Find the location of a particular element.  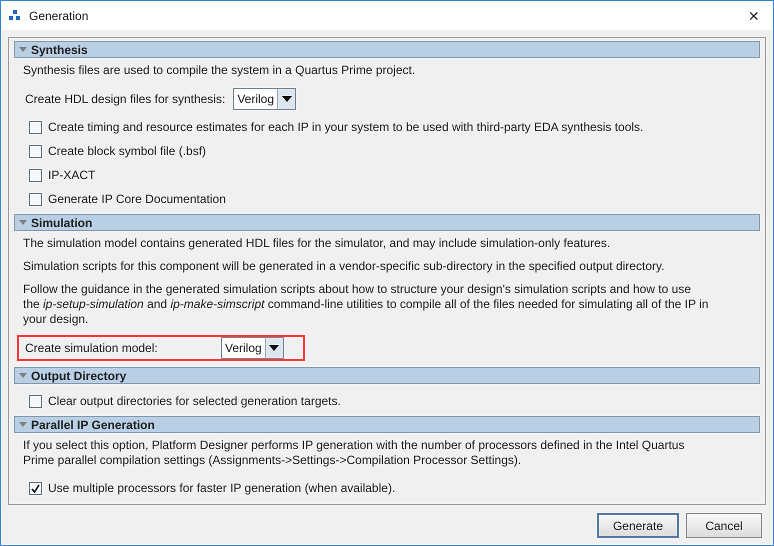

checkbox-label: Create block symbol file (.bsf) is located at coordinates (127, 151).